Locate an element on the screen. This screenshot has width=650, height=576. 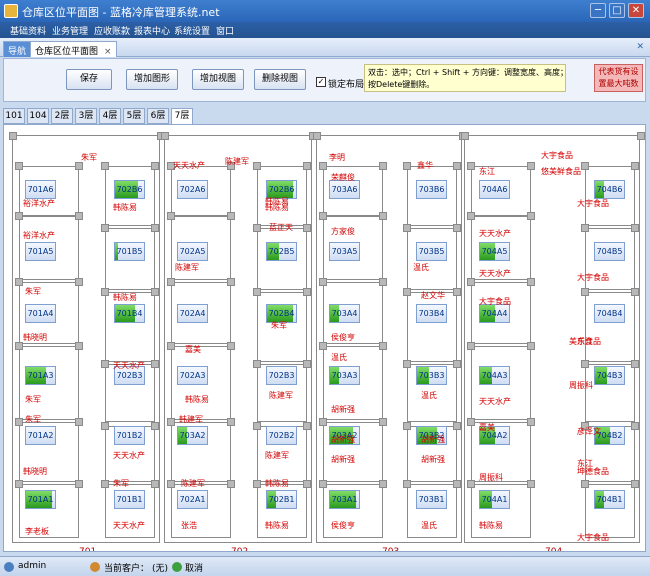
storage-slot: 702B2 is located at coordinates (281, 435).